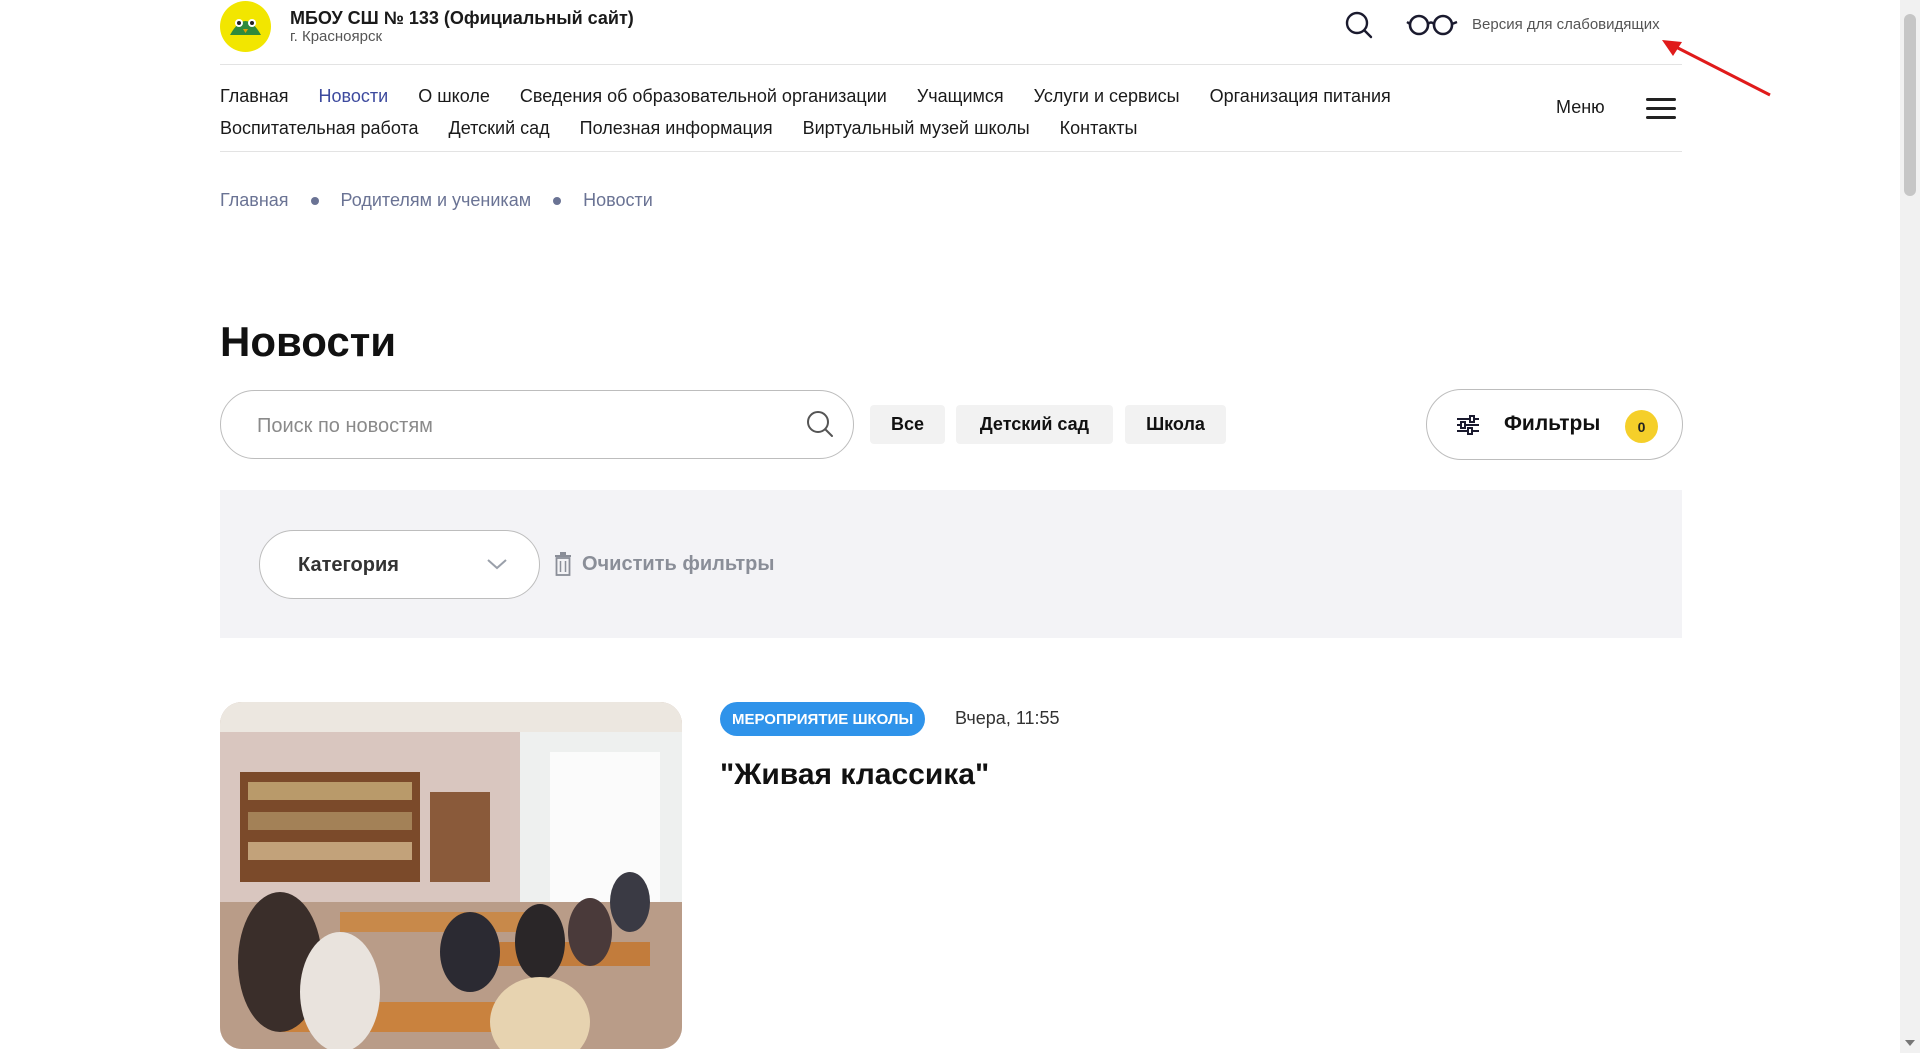  I want to click on nav-item-education: Воспитательная работа, so click(319, 128).